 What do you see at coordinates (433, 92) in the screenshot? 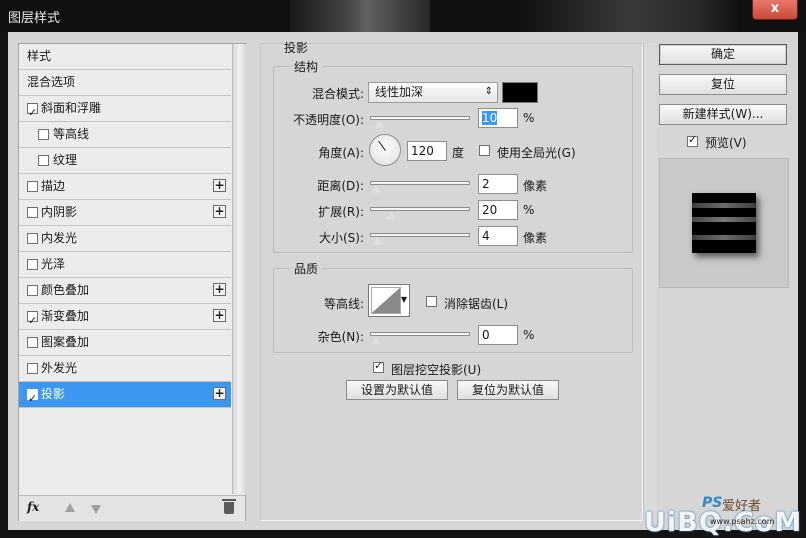
I see `blend-mode-select: 线性加深 ⇕` at bounding box center [433, 92].